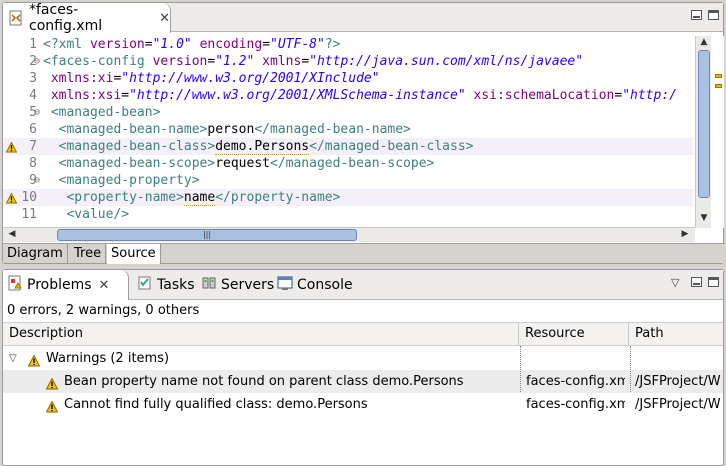  I want to click on code-text: <managed-bean>, so click(105, 112).